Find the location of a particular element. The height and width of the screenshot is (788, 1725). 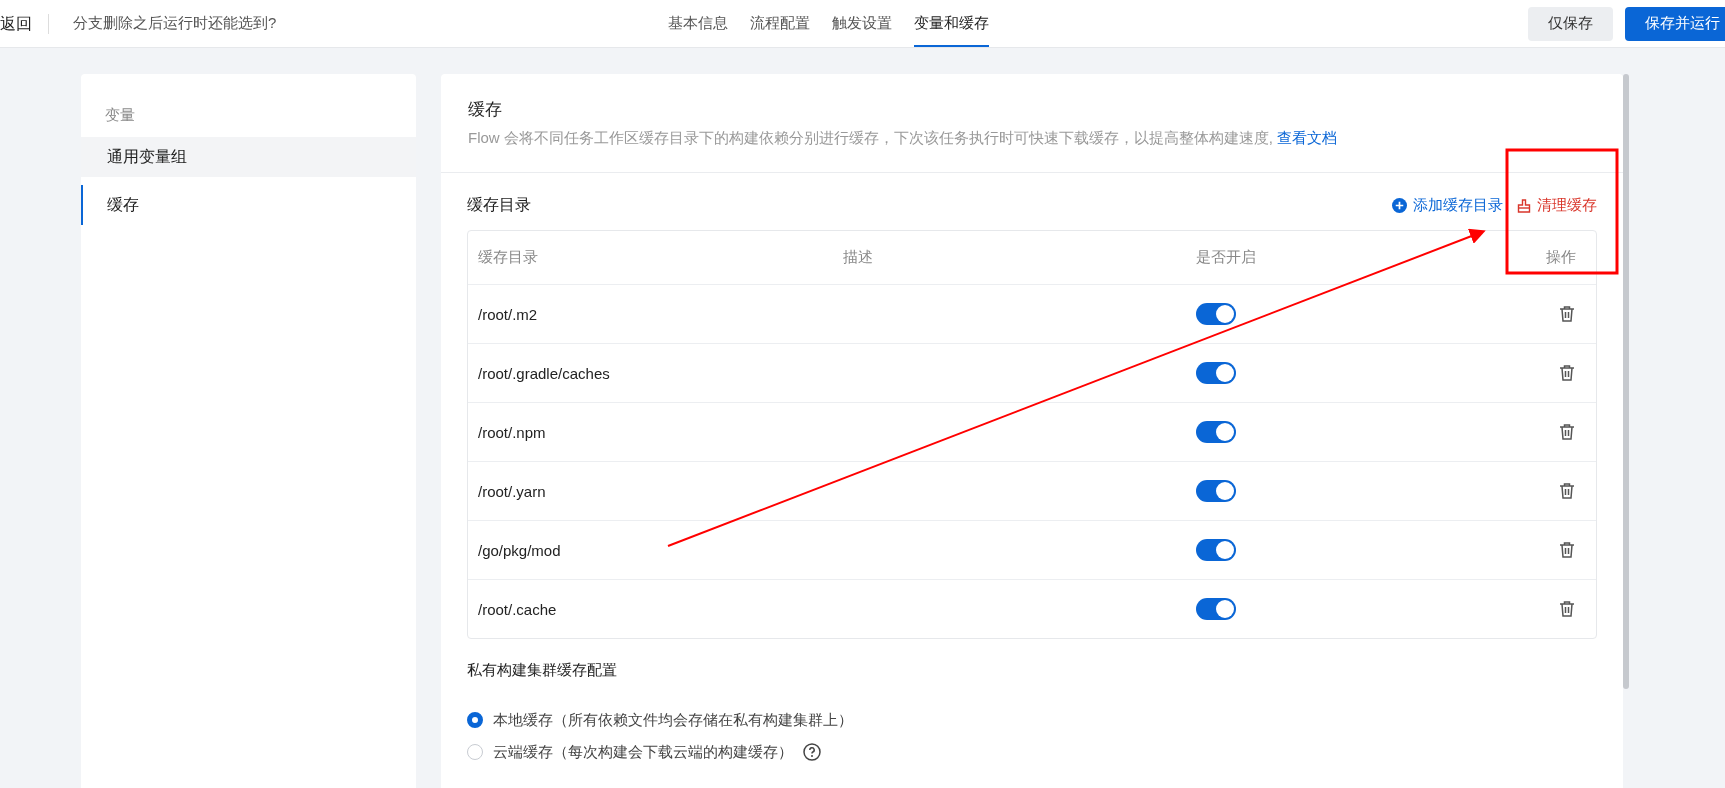

column-header: 缓存目录 is located at coordinates (508, 257).